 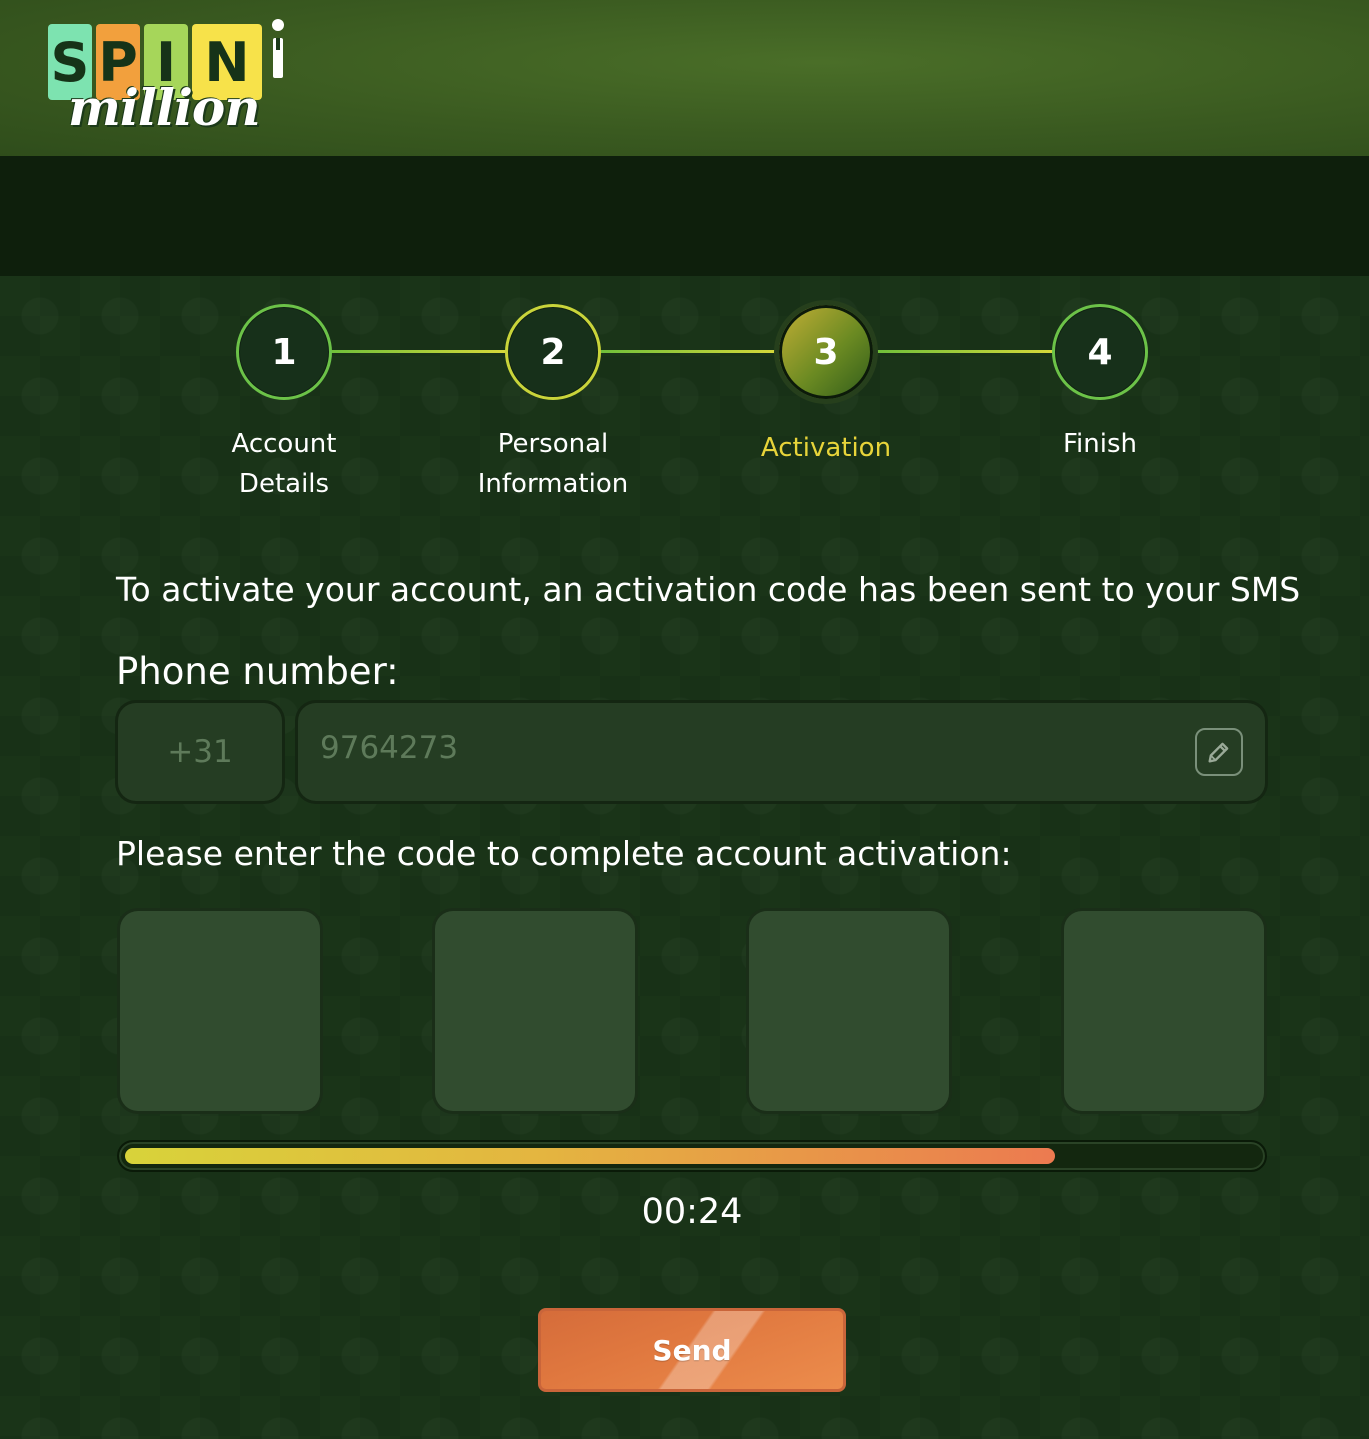 What do you see at coordinates (553, 464) in the screenshot?
I see `step-2-label: Personal Information` at bounding box center [553, 464].